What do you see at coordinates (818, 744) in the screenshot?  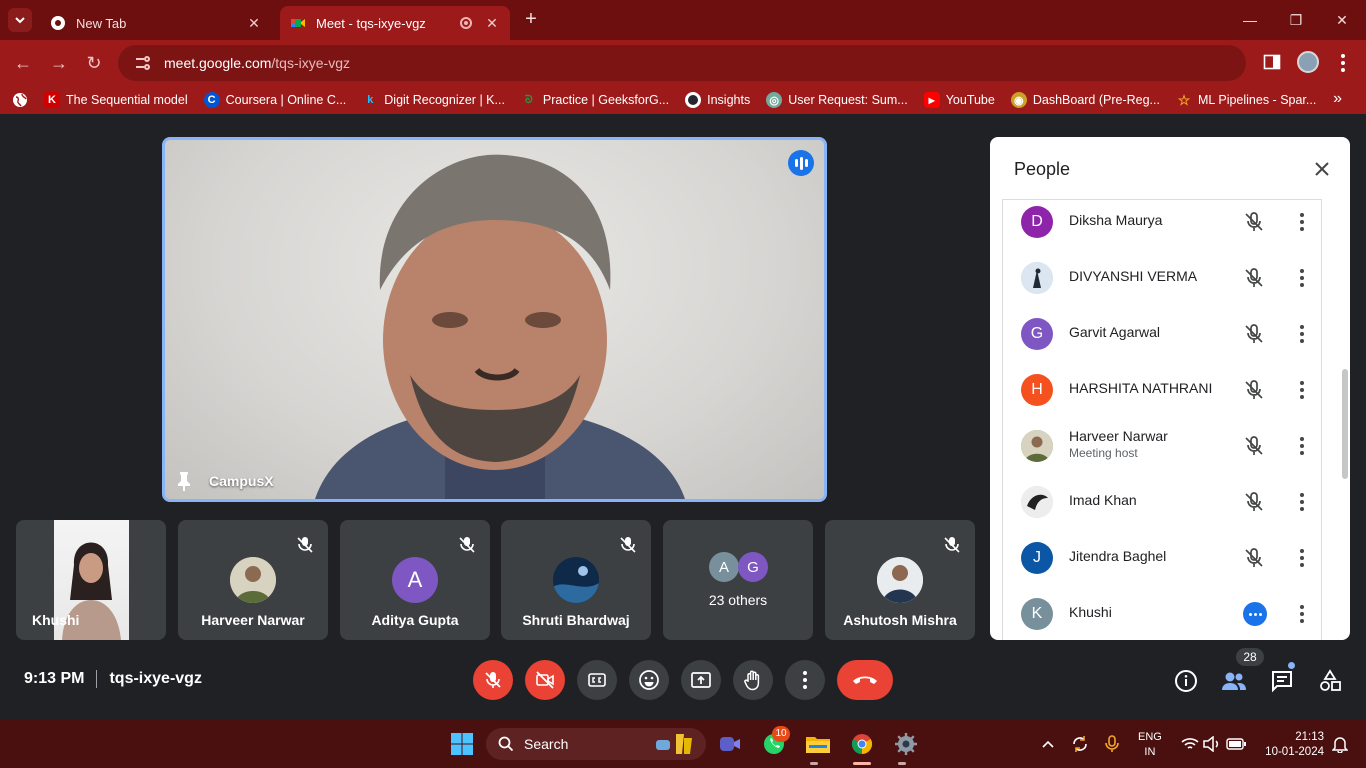 I see `taskbar-file-explorer` at bounding box center [818, 744].